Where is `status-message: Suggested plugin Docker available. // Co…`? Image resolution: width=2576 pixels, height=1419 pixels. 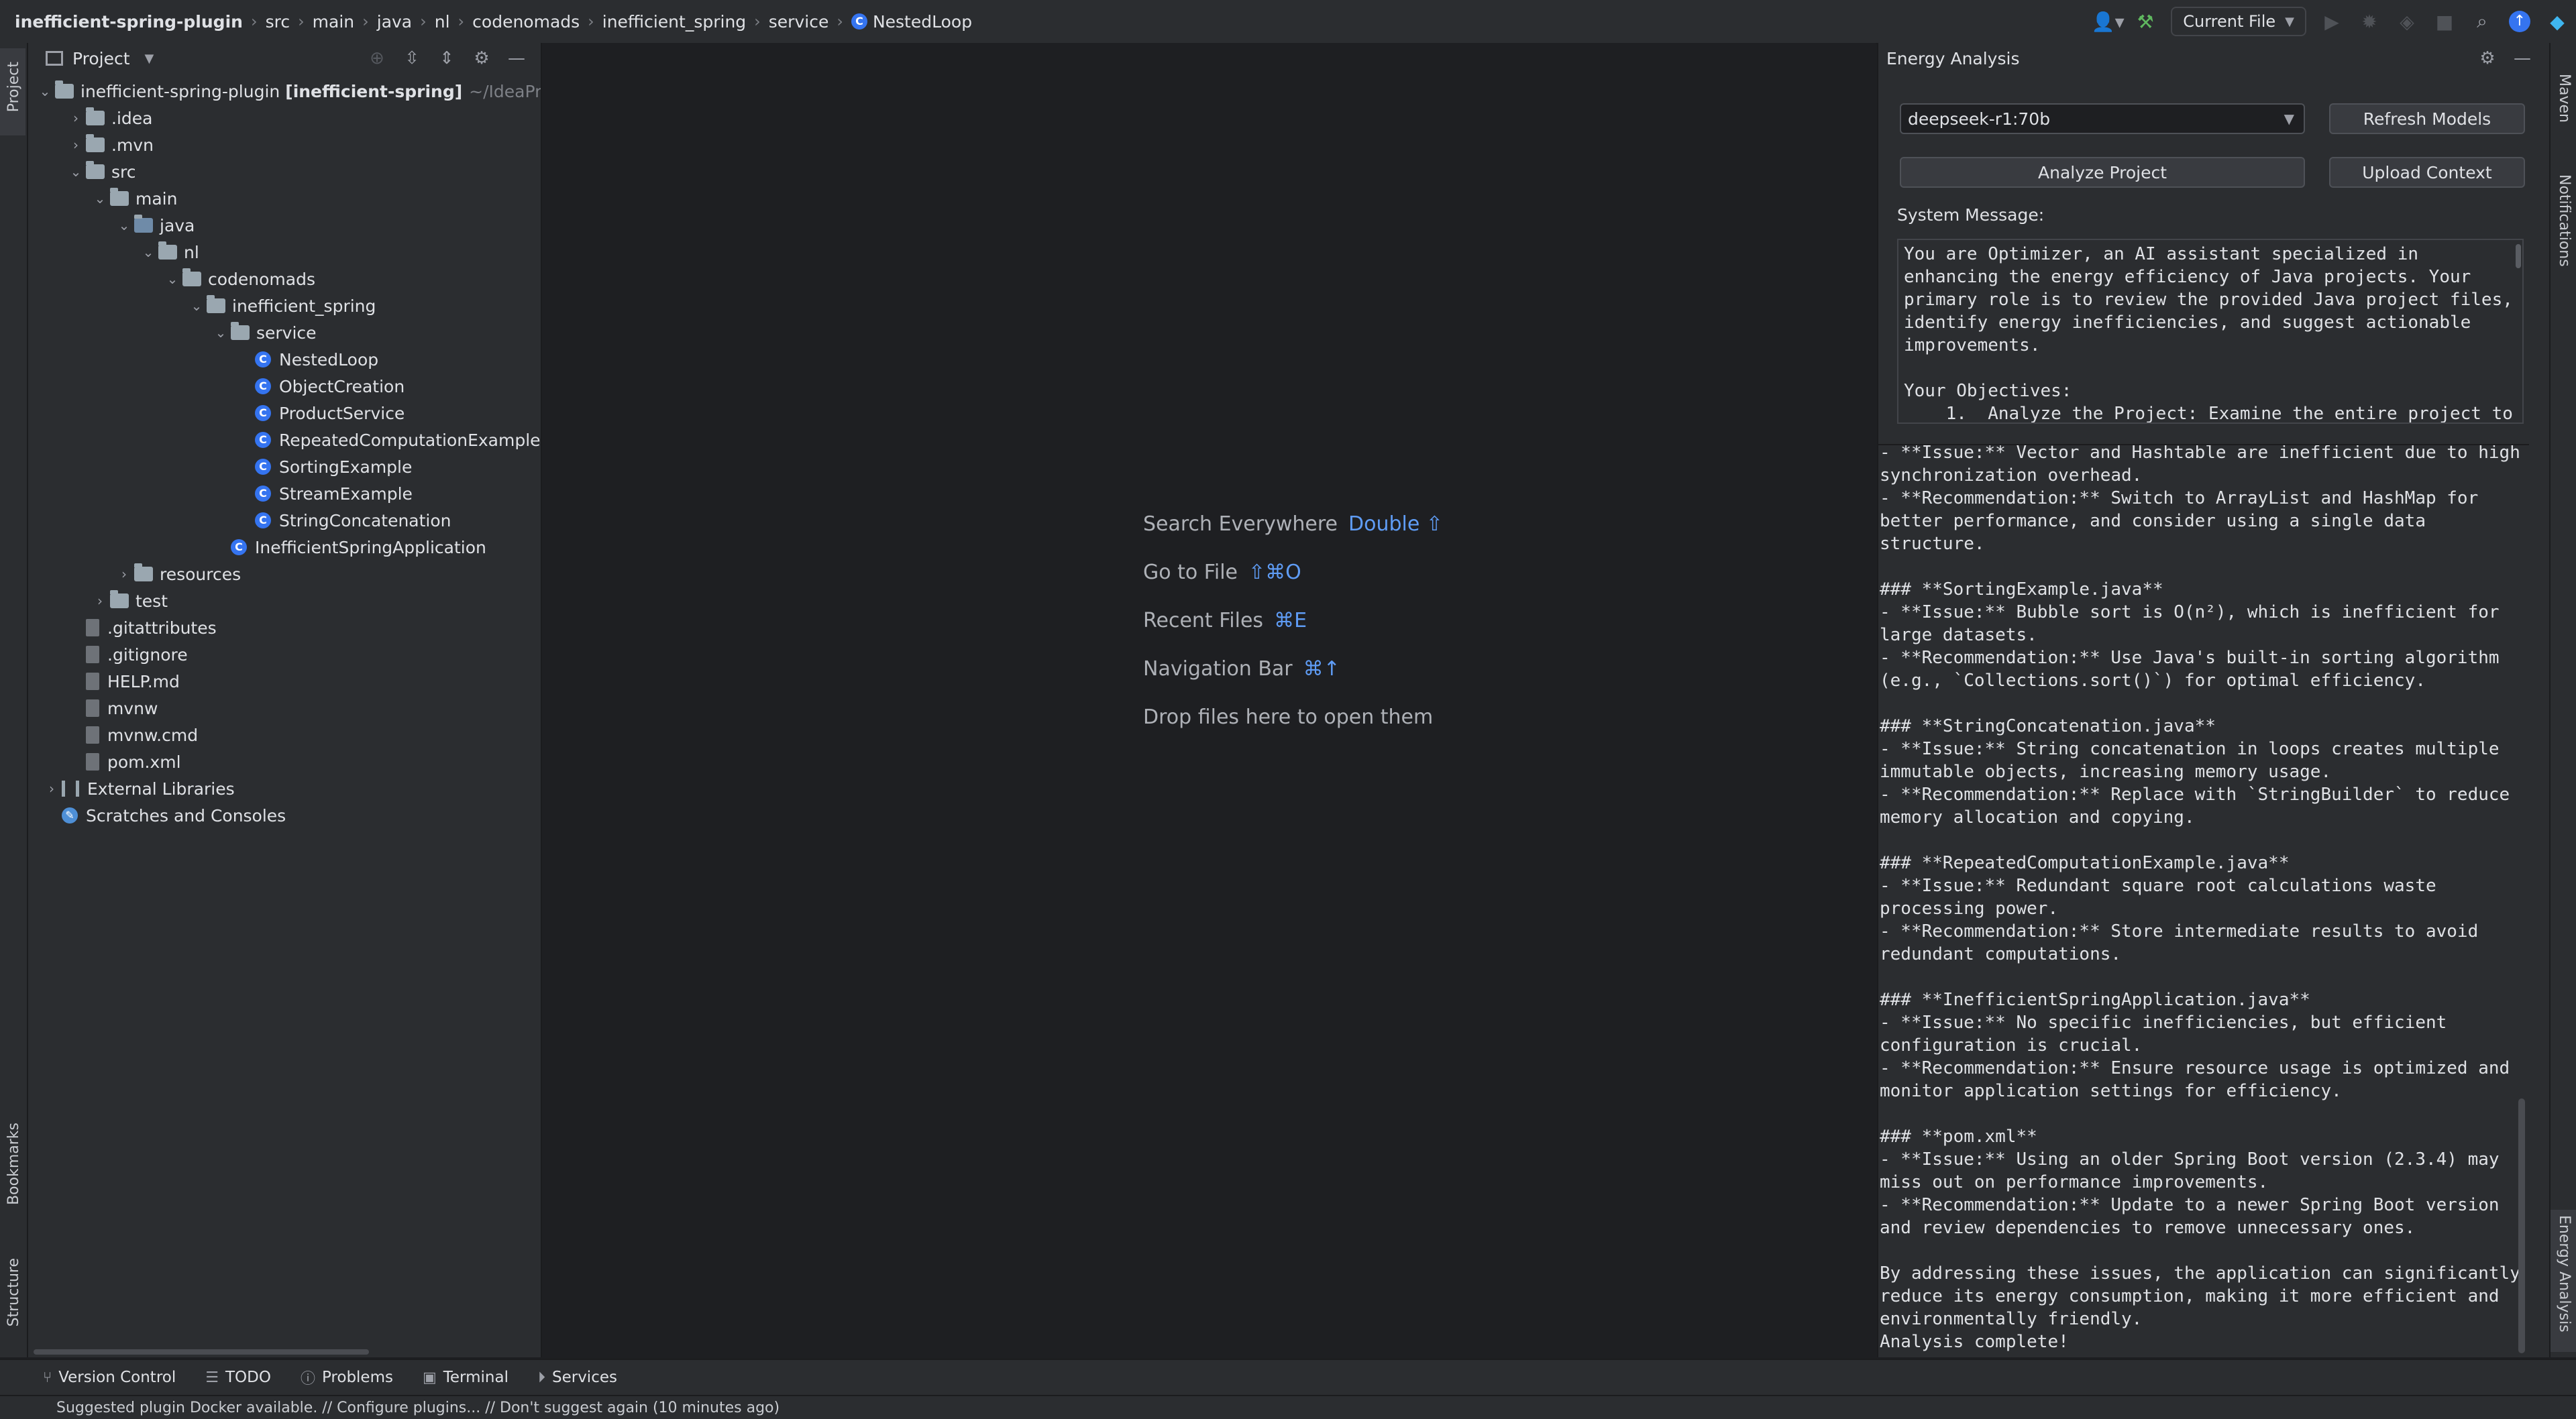 status-message: Suggested plugin Docker available. // Co… is located at coordinates (418, 1408).